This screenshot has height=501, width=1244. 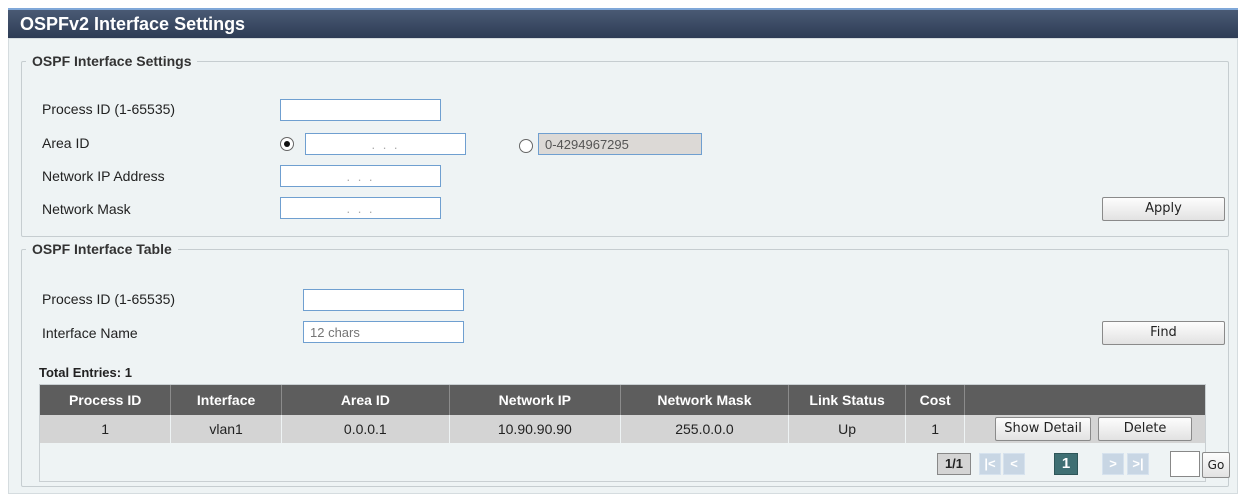 What do you see at coordinates (365, 429) in the screenshot?
I see `cell-area-id: 0.0.0.1` at bounding box center [365, 429].